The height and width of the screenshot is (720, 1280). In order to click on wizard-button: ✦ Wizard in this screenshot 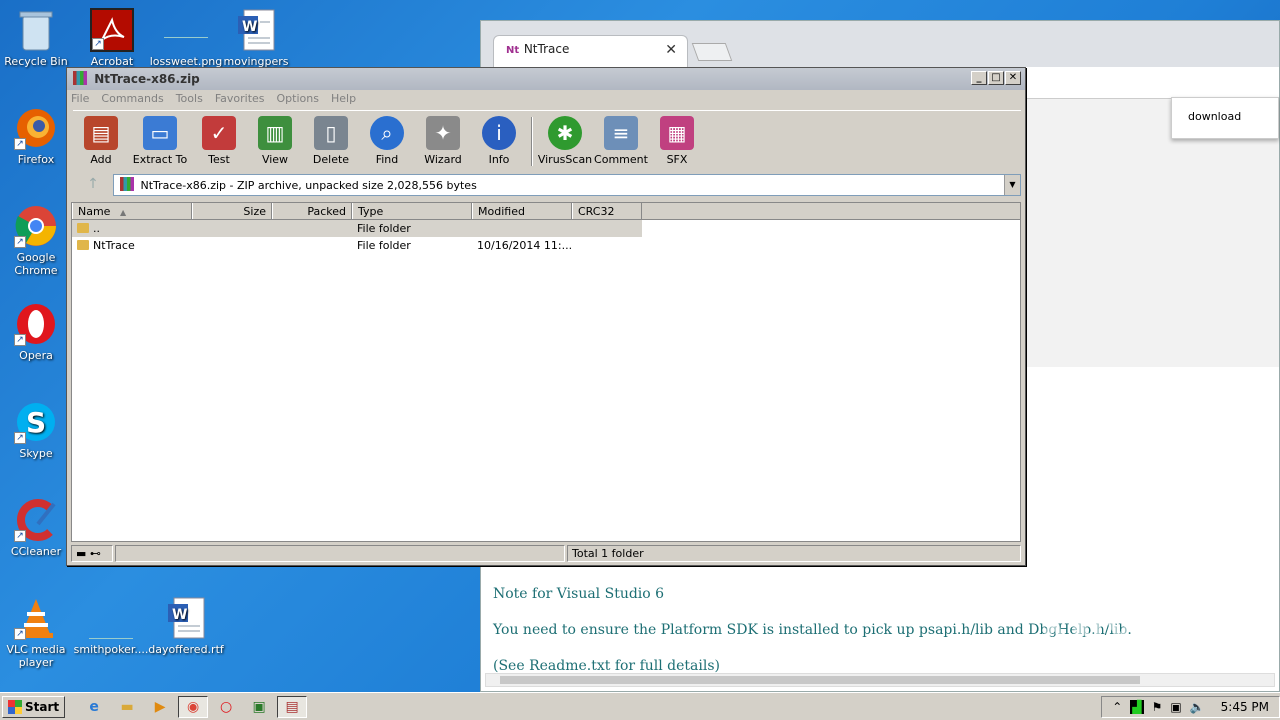, I will do `click(443, 141)`.